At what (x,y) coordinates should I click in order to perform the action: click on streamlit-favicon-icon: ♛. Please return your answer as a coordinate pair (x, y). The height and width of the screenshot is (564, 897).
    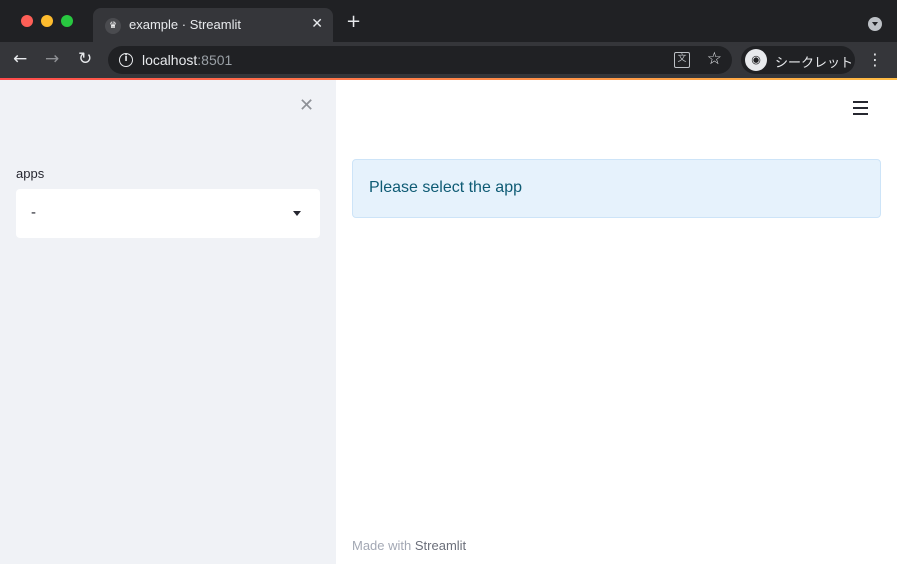
    Looking at the image, I should click on (113, 26).